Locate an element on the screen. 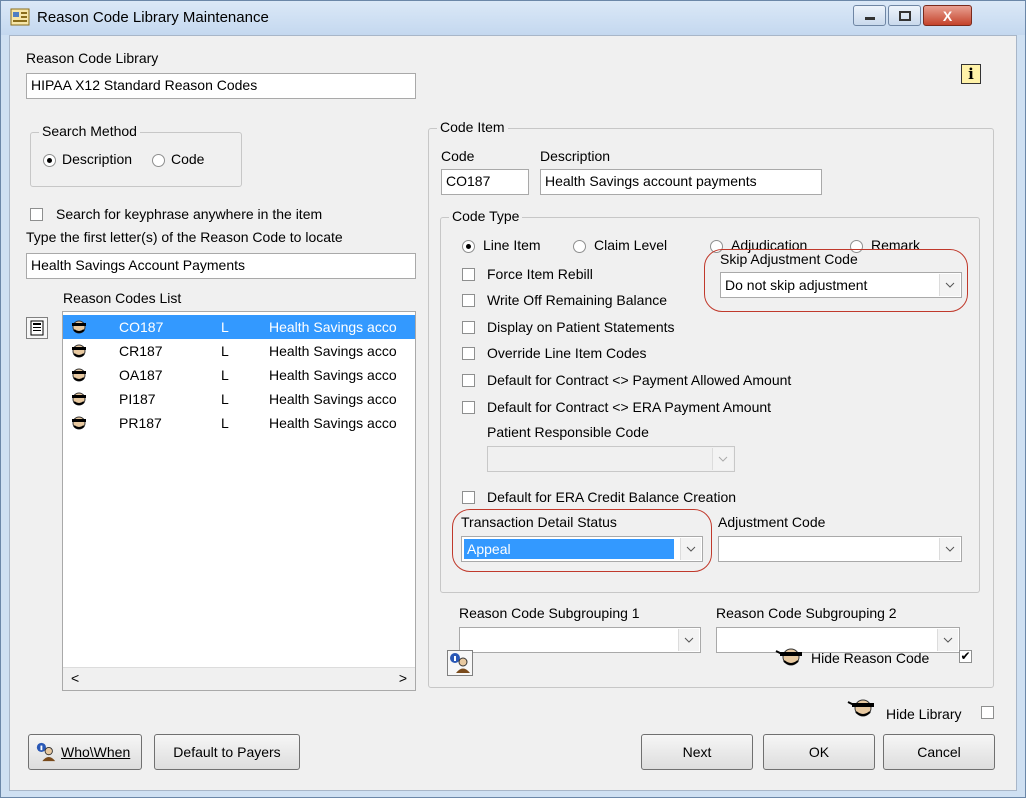 Image resolution: width=1026 pixels, height=798 pixels. code-radio is located at coordinates (158, 160).